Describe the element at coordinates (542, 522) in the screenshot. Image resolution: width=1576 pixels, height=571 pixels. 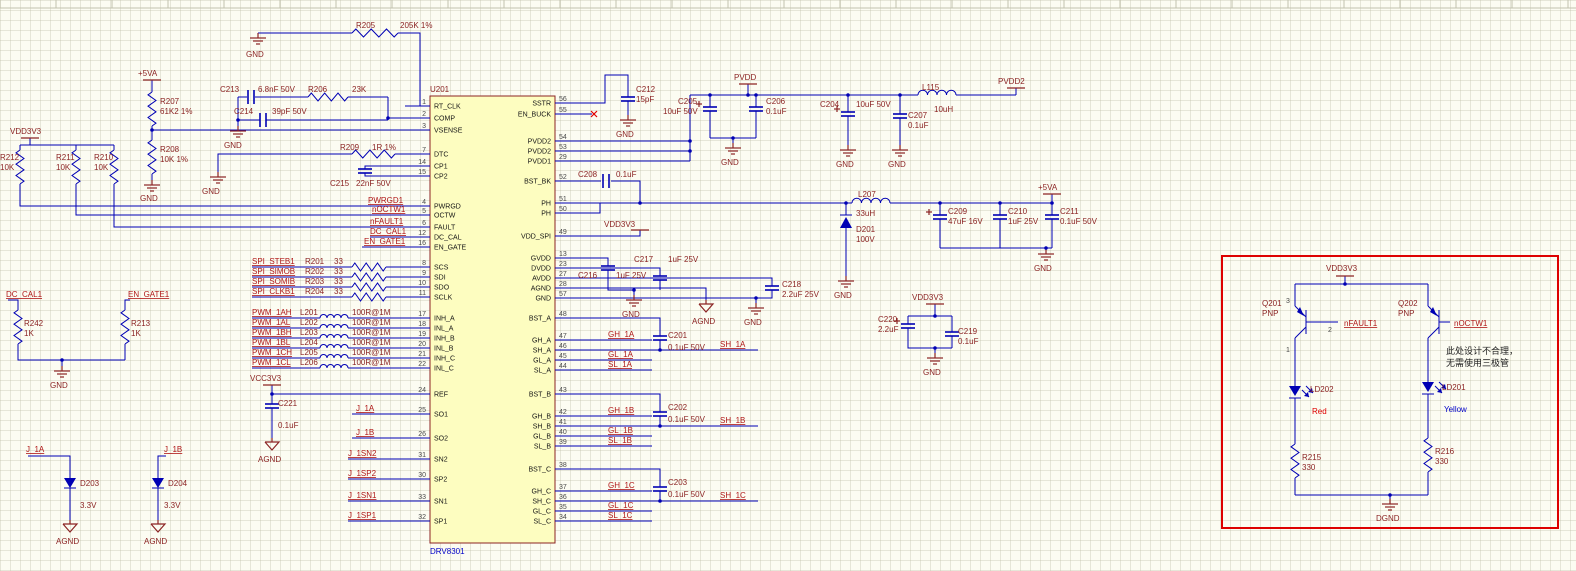
I see `pin-name: SL_C` at that location.